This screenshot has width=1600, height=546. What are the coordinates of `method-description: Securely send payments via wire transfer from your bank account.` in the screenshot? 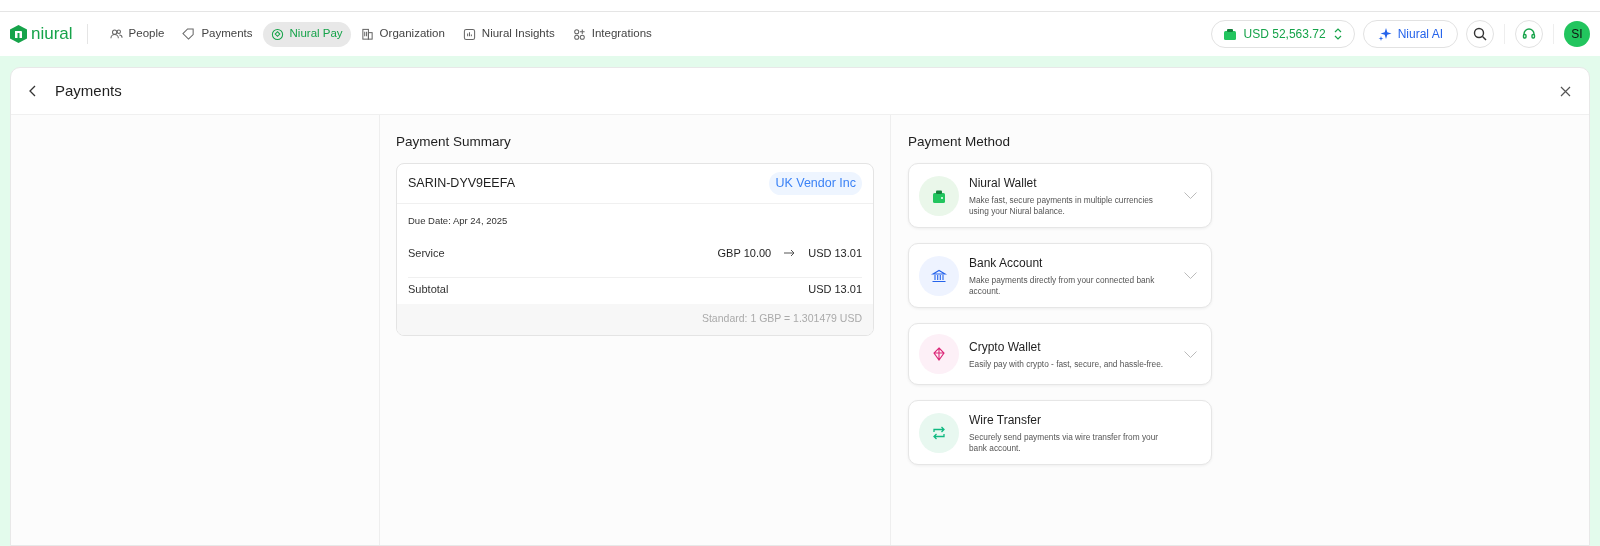 It's located at (1064, 443).